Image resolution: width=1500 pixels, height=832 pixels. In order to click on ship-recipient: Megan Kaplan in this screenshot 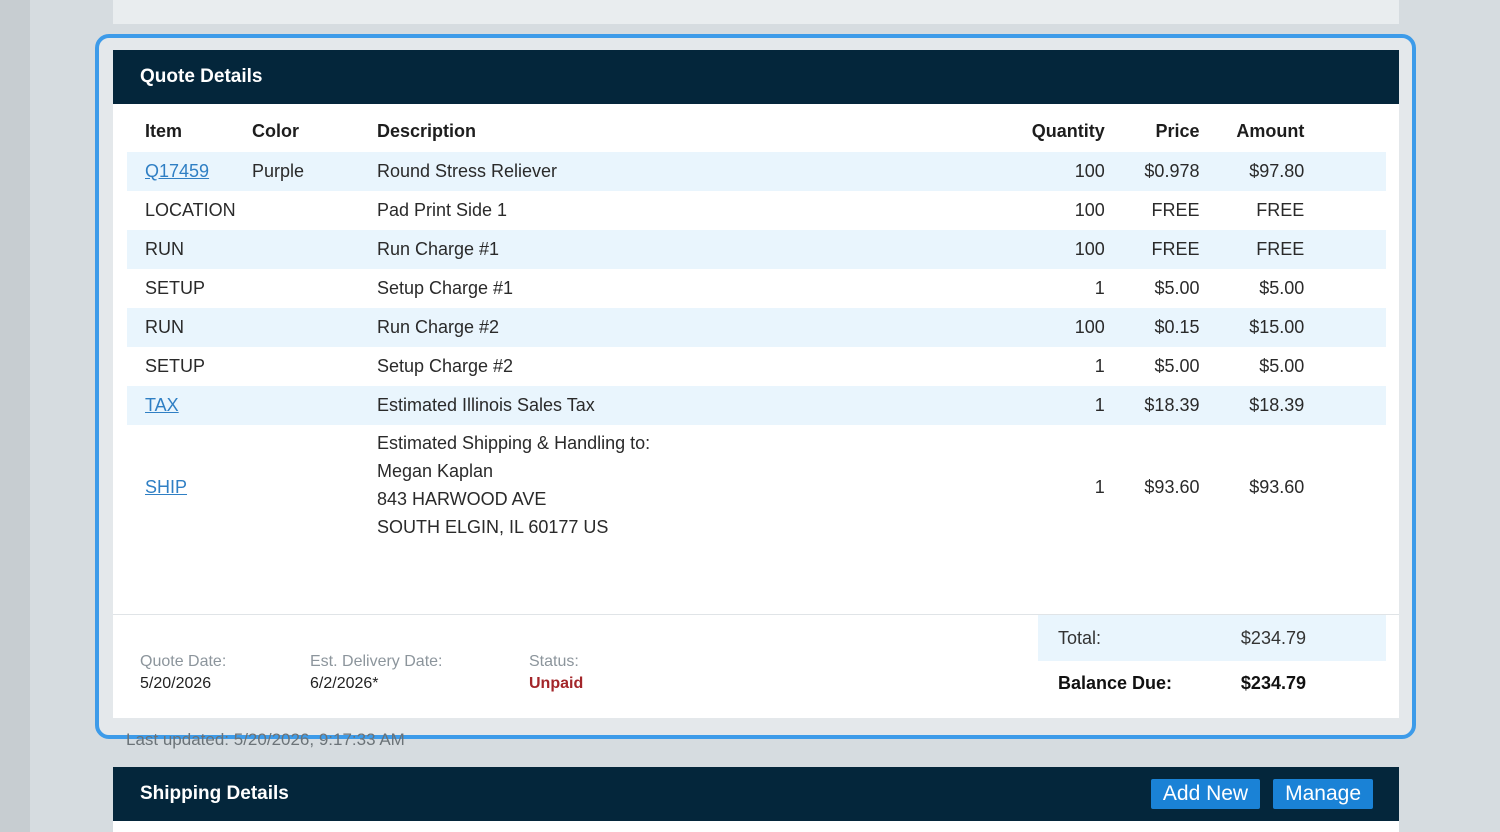, I will do `click(435, 471)`.